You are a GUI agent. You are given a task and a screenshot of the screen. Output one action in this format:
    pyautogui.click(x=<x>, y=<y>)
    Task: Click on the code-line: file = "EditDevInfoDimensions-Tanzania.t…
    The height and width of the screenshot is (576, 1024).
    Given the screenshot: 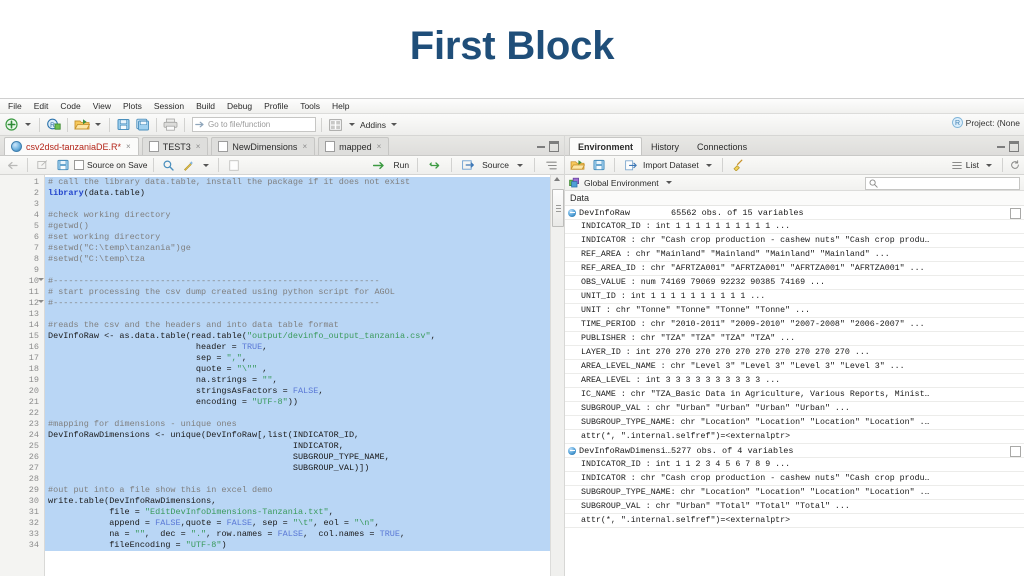 What is the action you would take?
    pyautogui.click(x=297, y=512)
    